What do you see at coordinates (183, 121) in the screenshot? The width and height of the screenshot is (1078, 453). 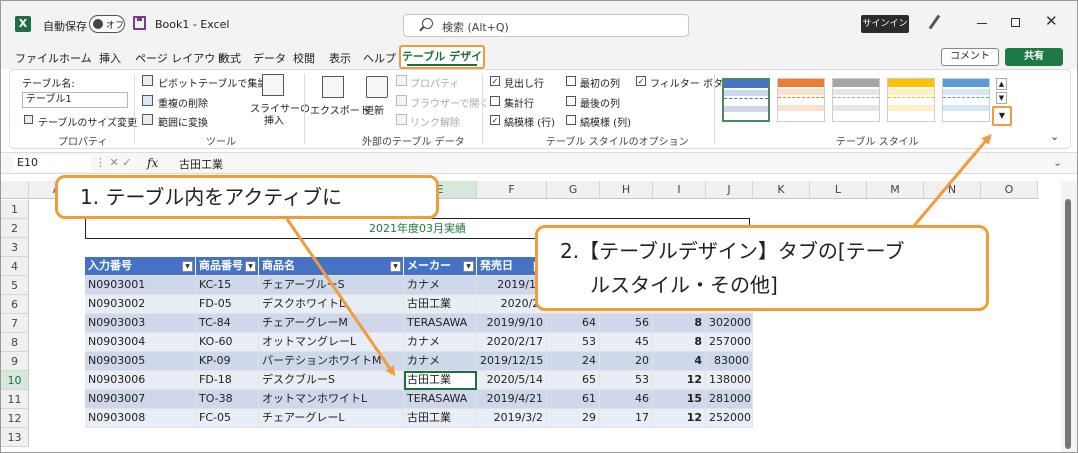 I see `convert-range-button: 範囲に変換` at bounding box center [183, 121].